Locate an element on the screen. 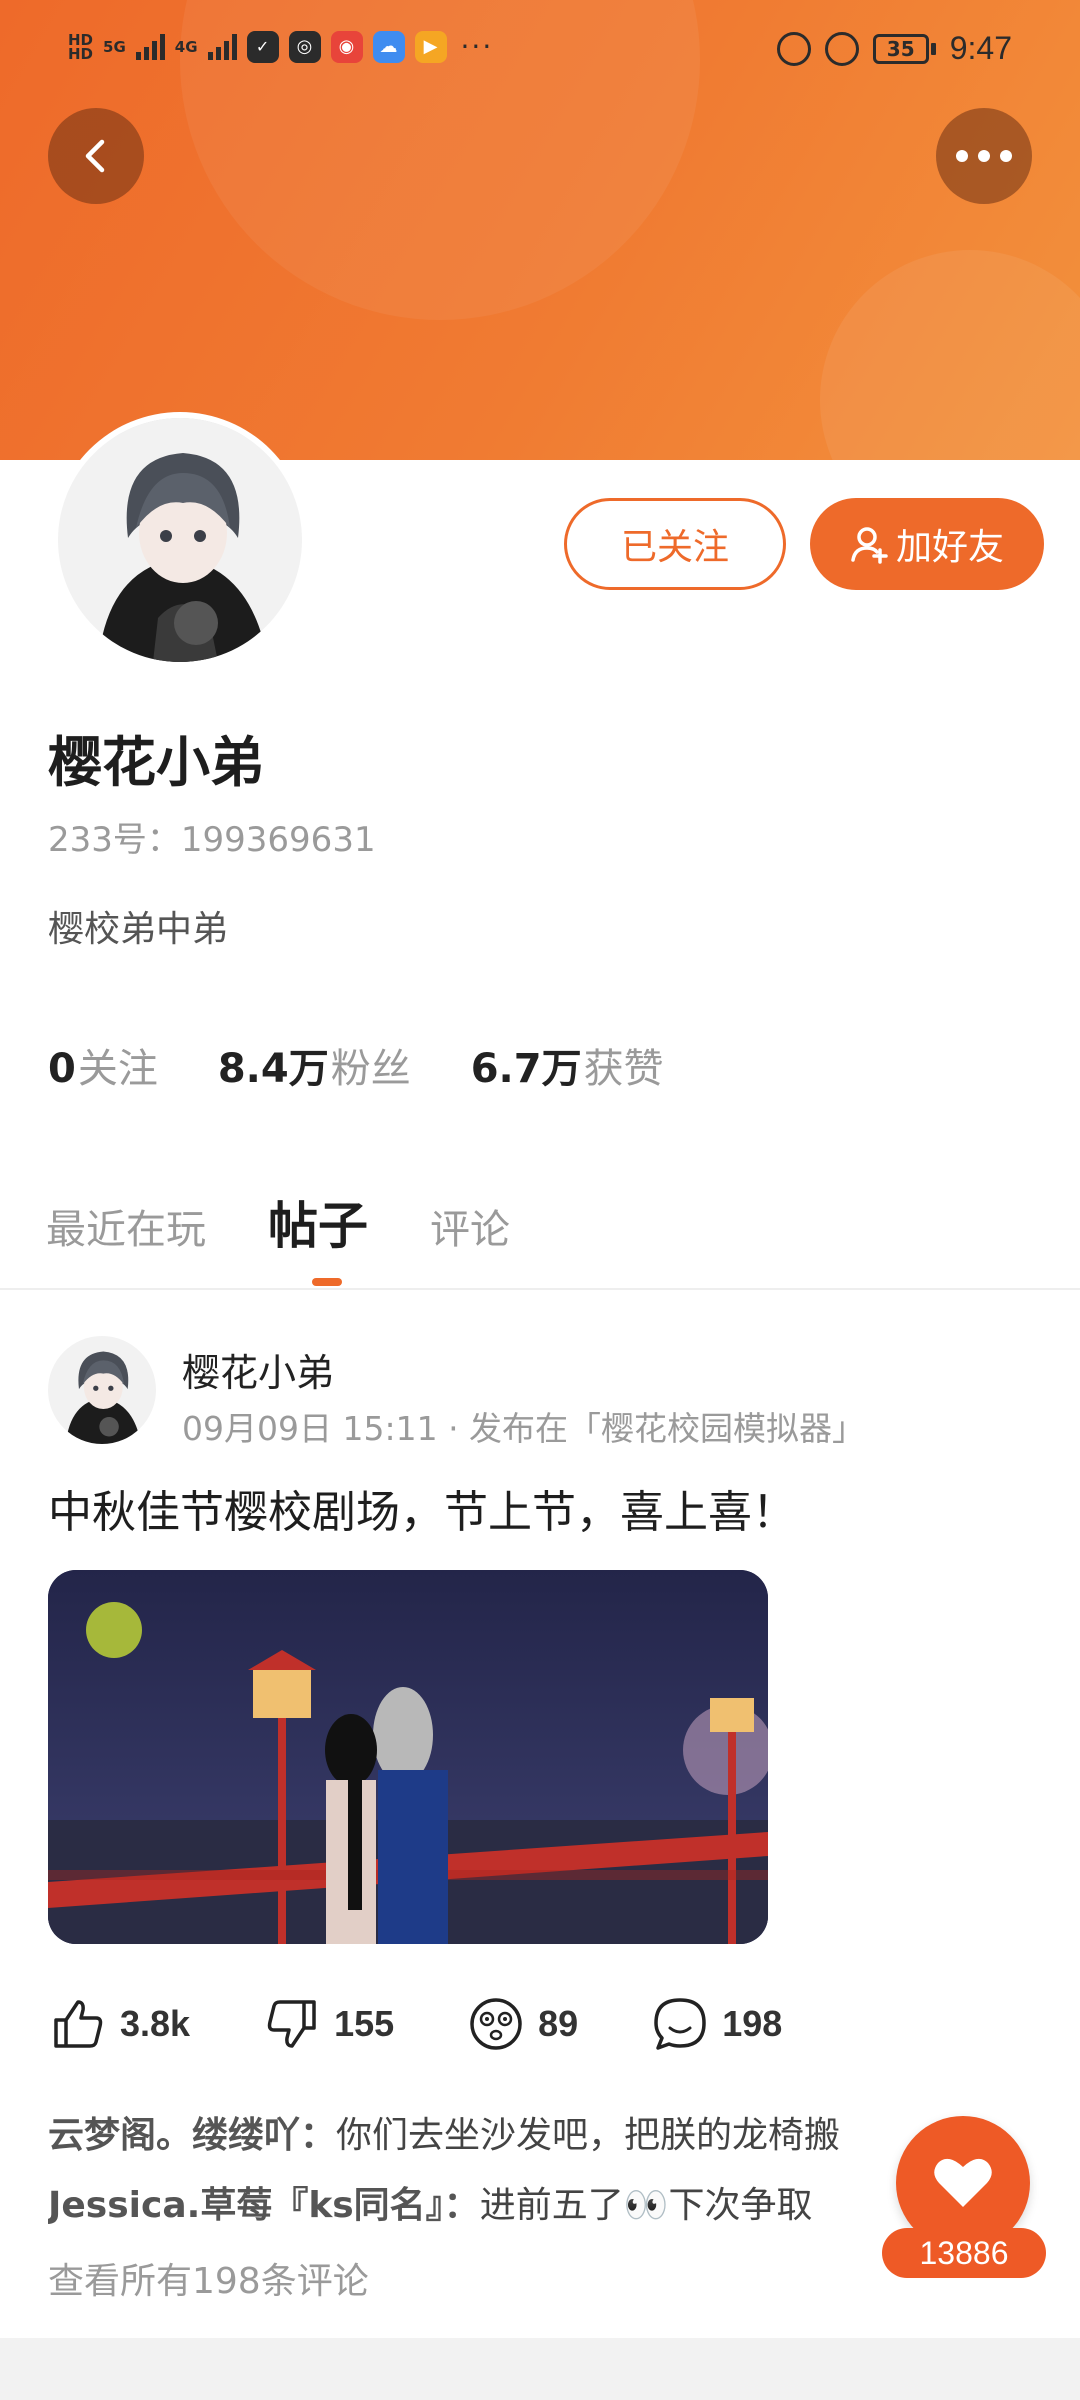 The width and height of the screenshot is (1080, 2400). comment-text: 进前五了👀下次争取 is located at coordinates (646, 2205).